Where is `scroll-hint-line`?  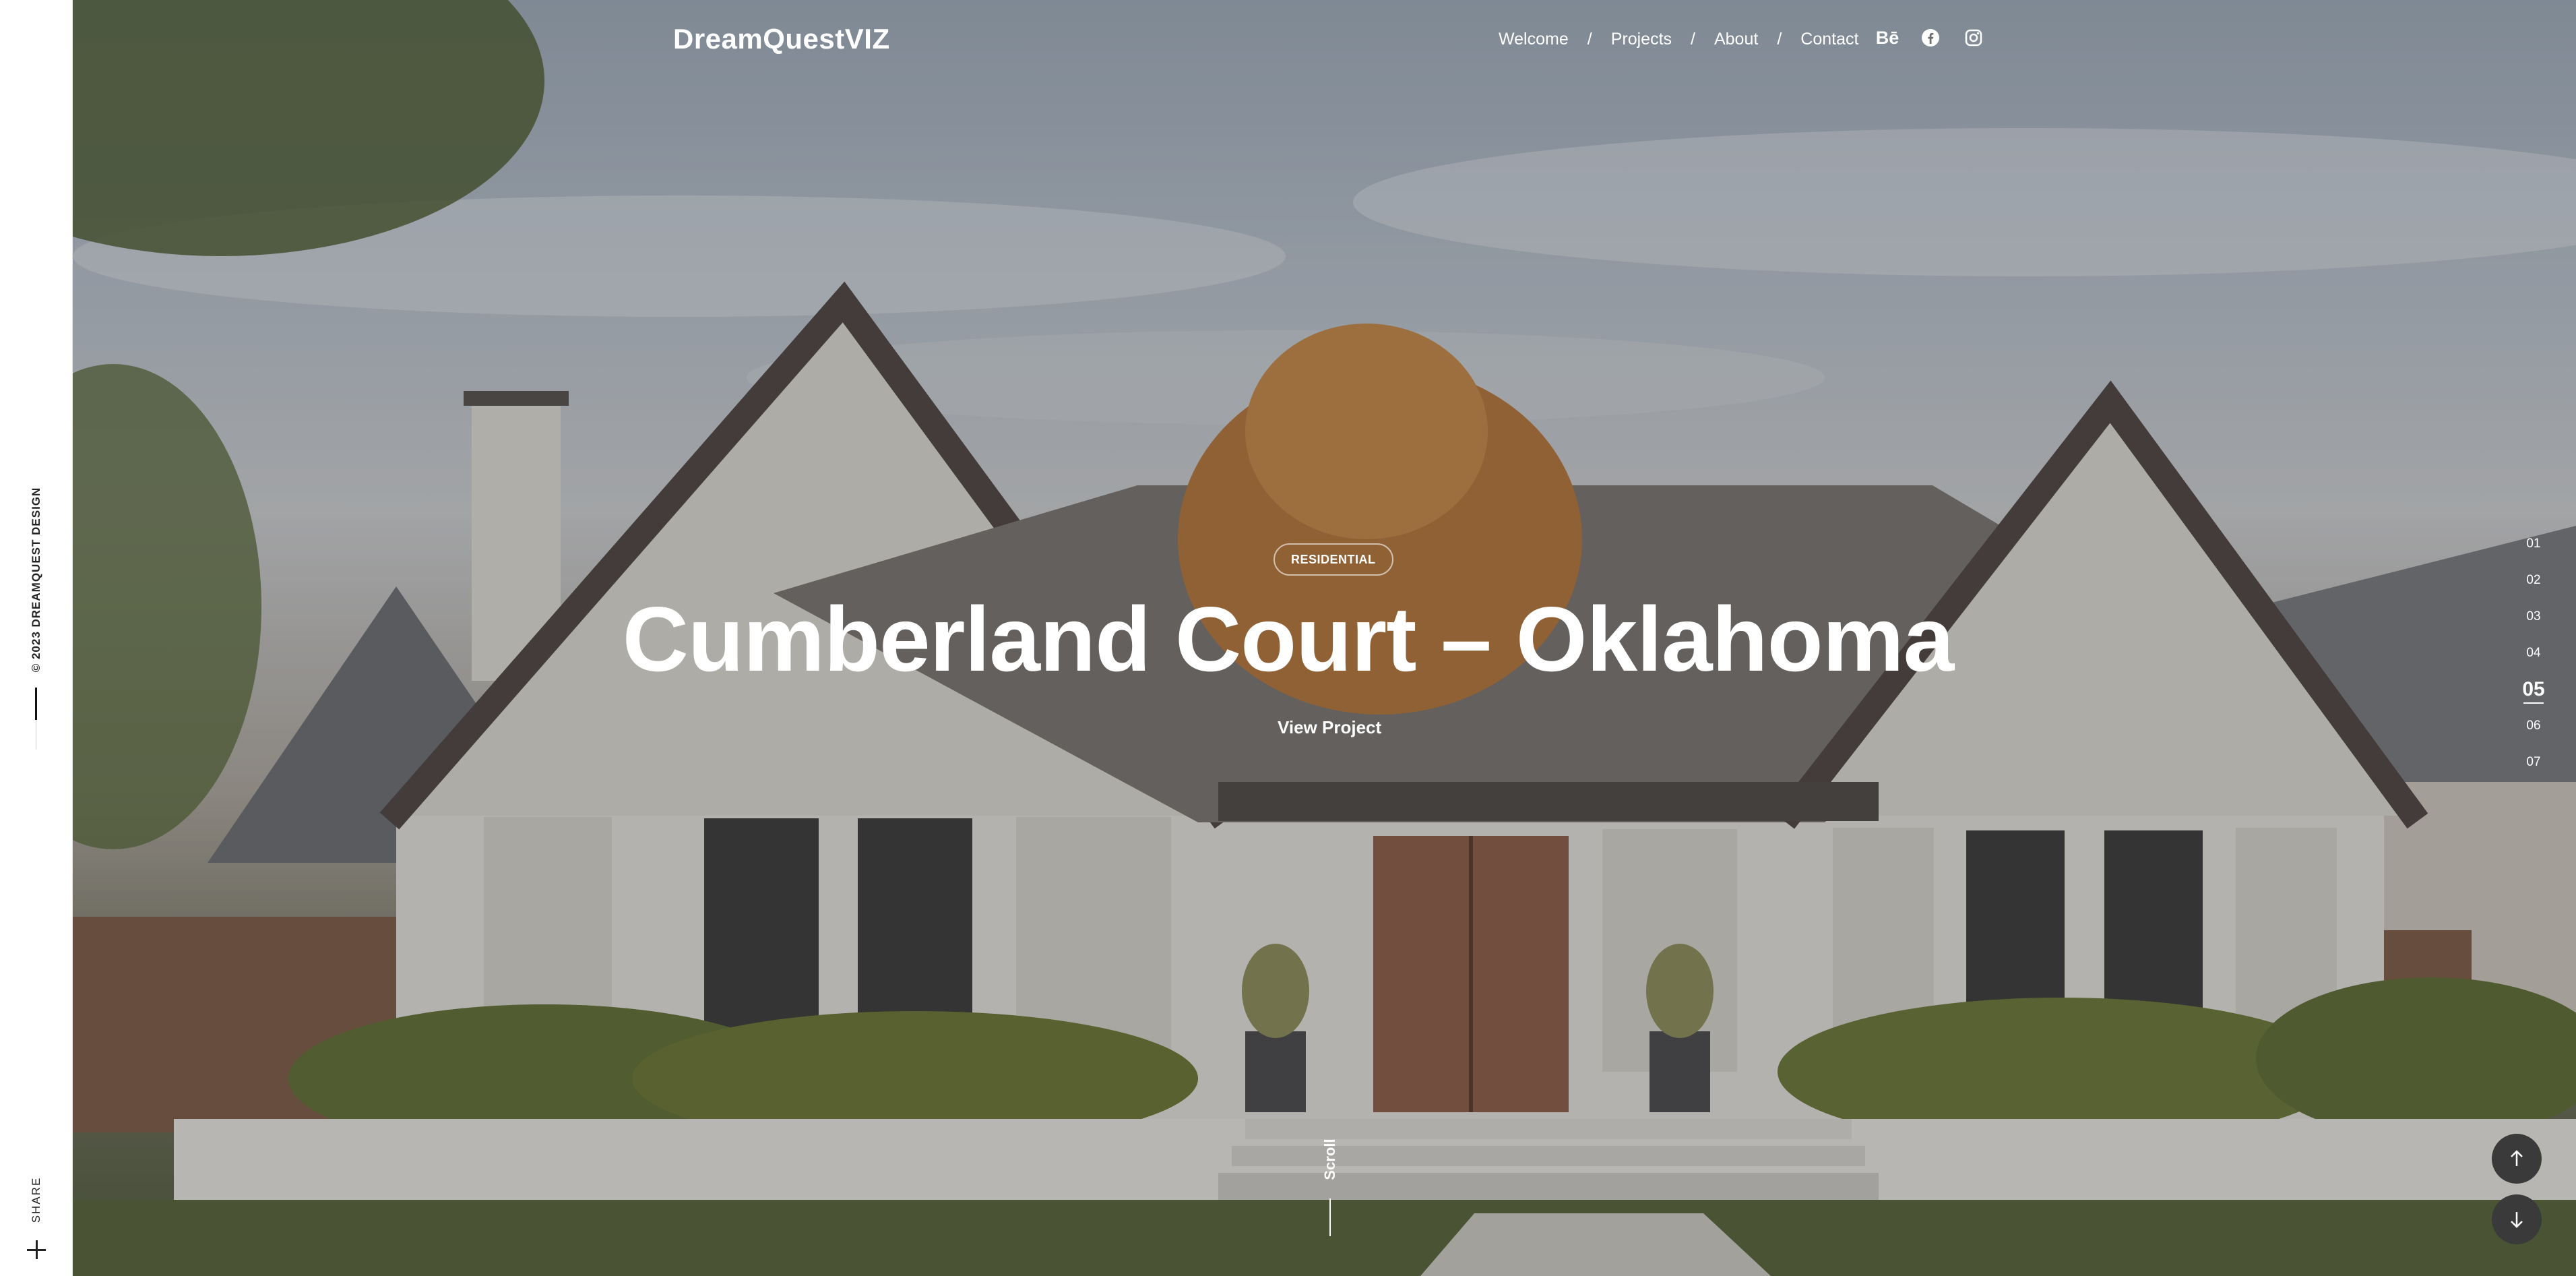
scroll-hint-line is located at coordinates (1330, 1217).